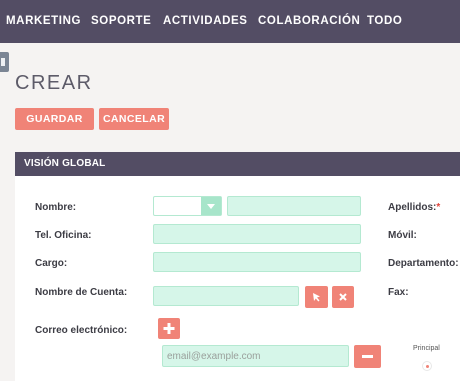 The image size is (460, 381). I want to click on correo-label: Correo electrónico:, so click(81, 330).